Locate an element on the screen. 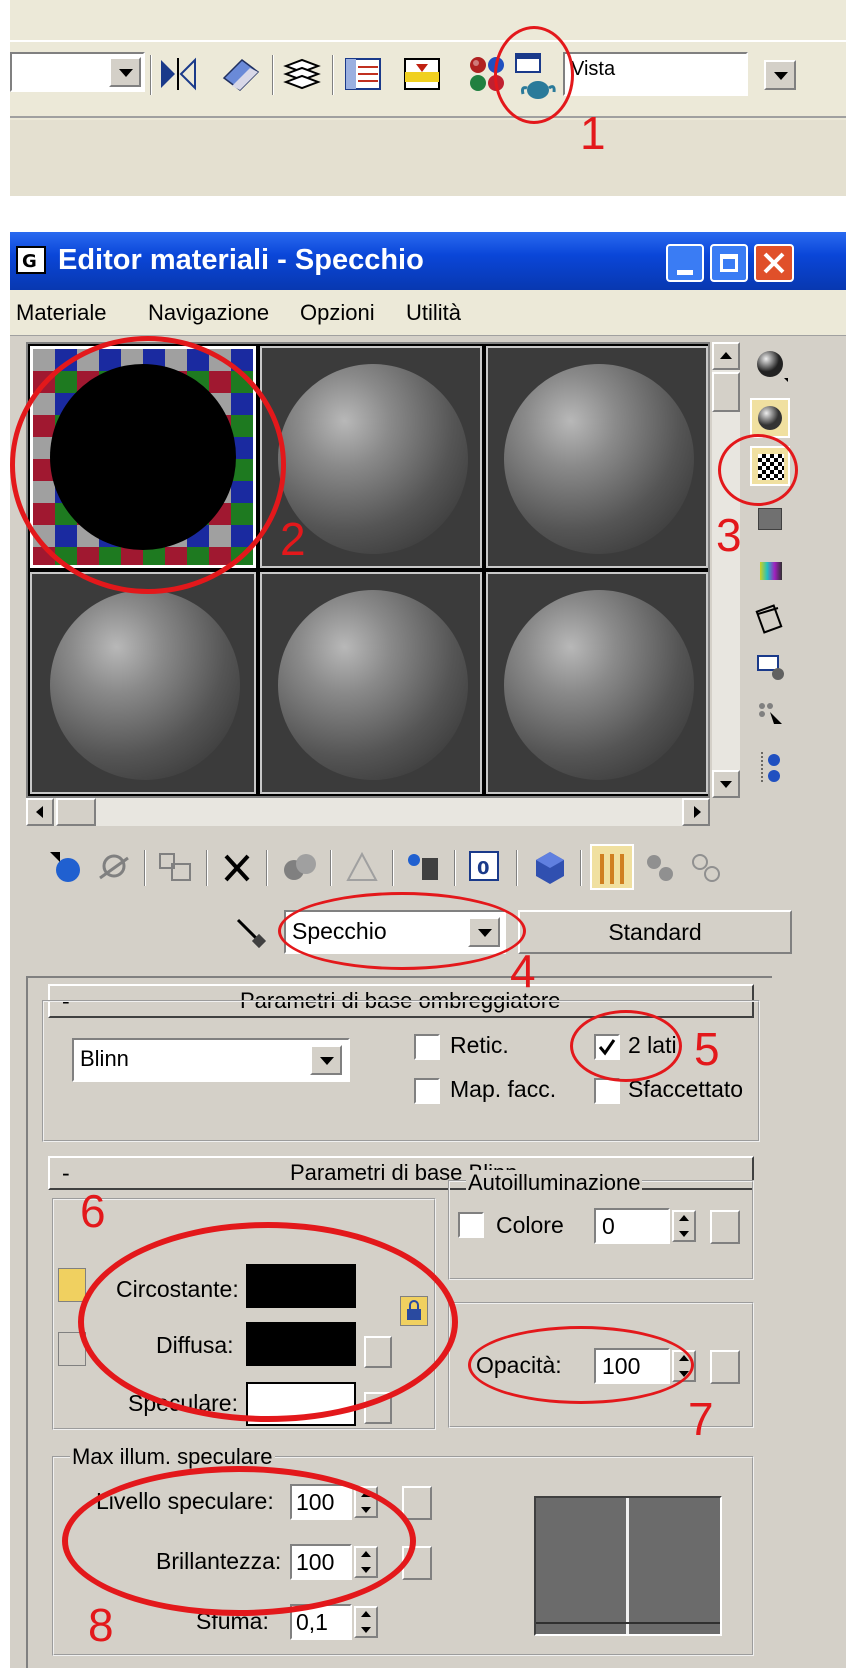 Image resolution: width=846 pixels, height=1668 pixels. make-unique-icon is located at coordinates (300, 868).